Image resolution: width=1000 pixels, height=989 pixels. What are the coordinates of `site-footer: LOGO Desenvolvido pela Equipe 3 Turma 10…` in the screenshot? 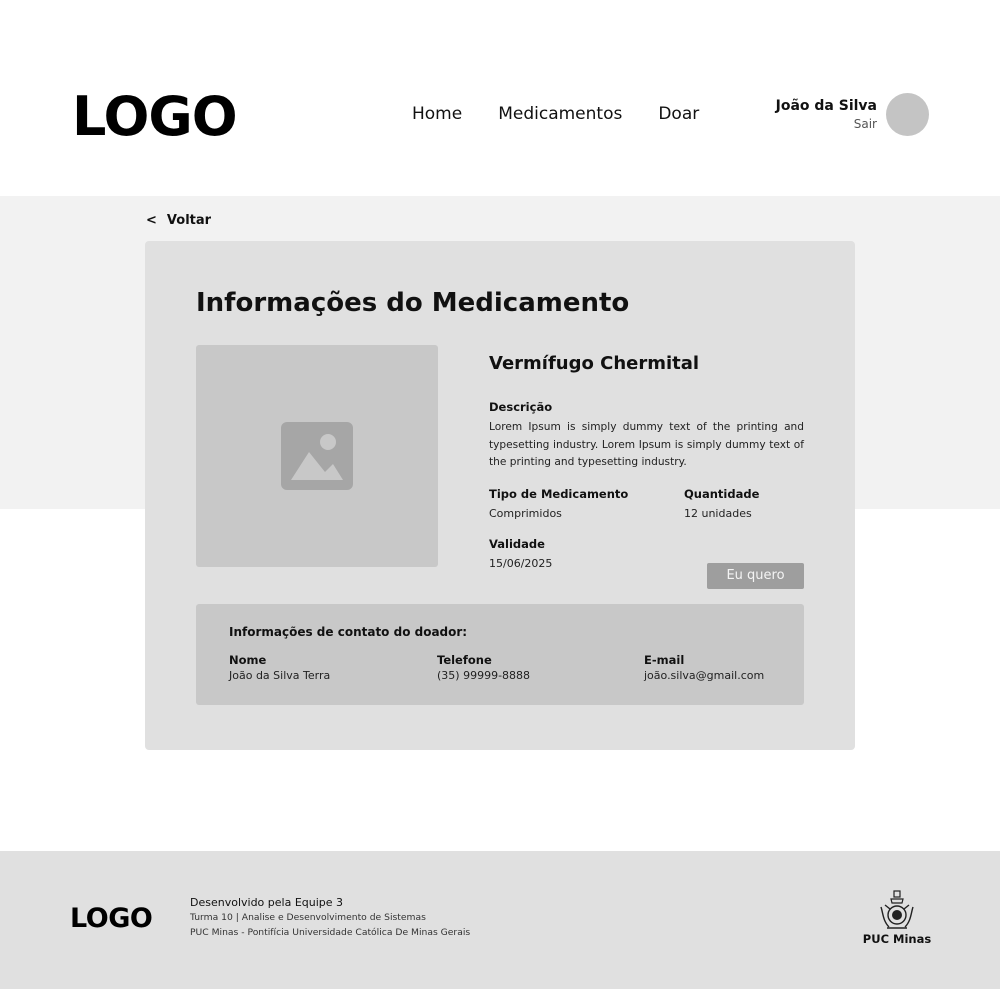 It's located at (500, 920).